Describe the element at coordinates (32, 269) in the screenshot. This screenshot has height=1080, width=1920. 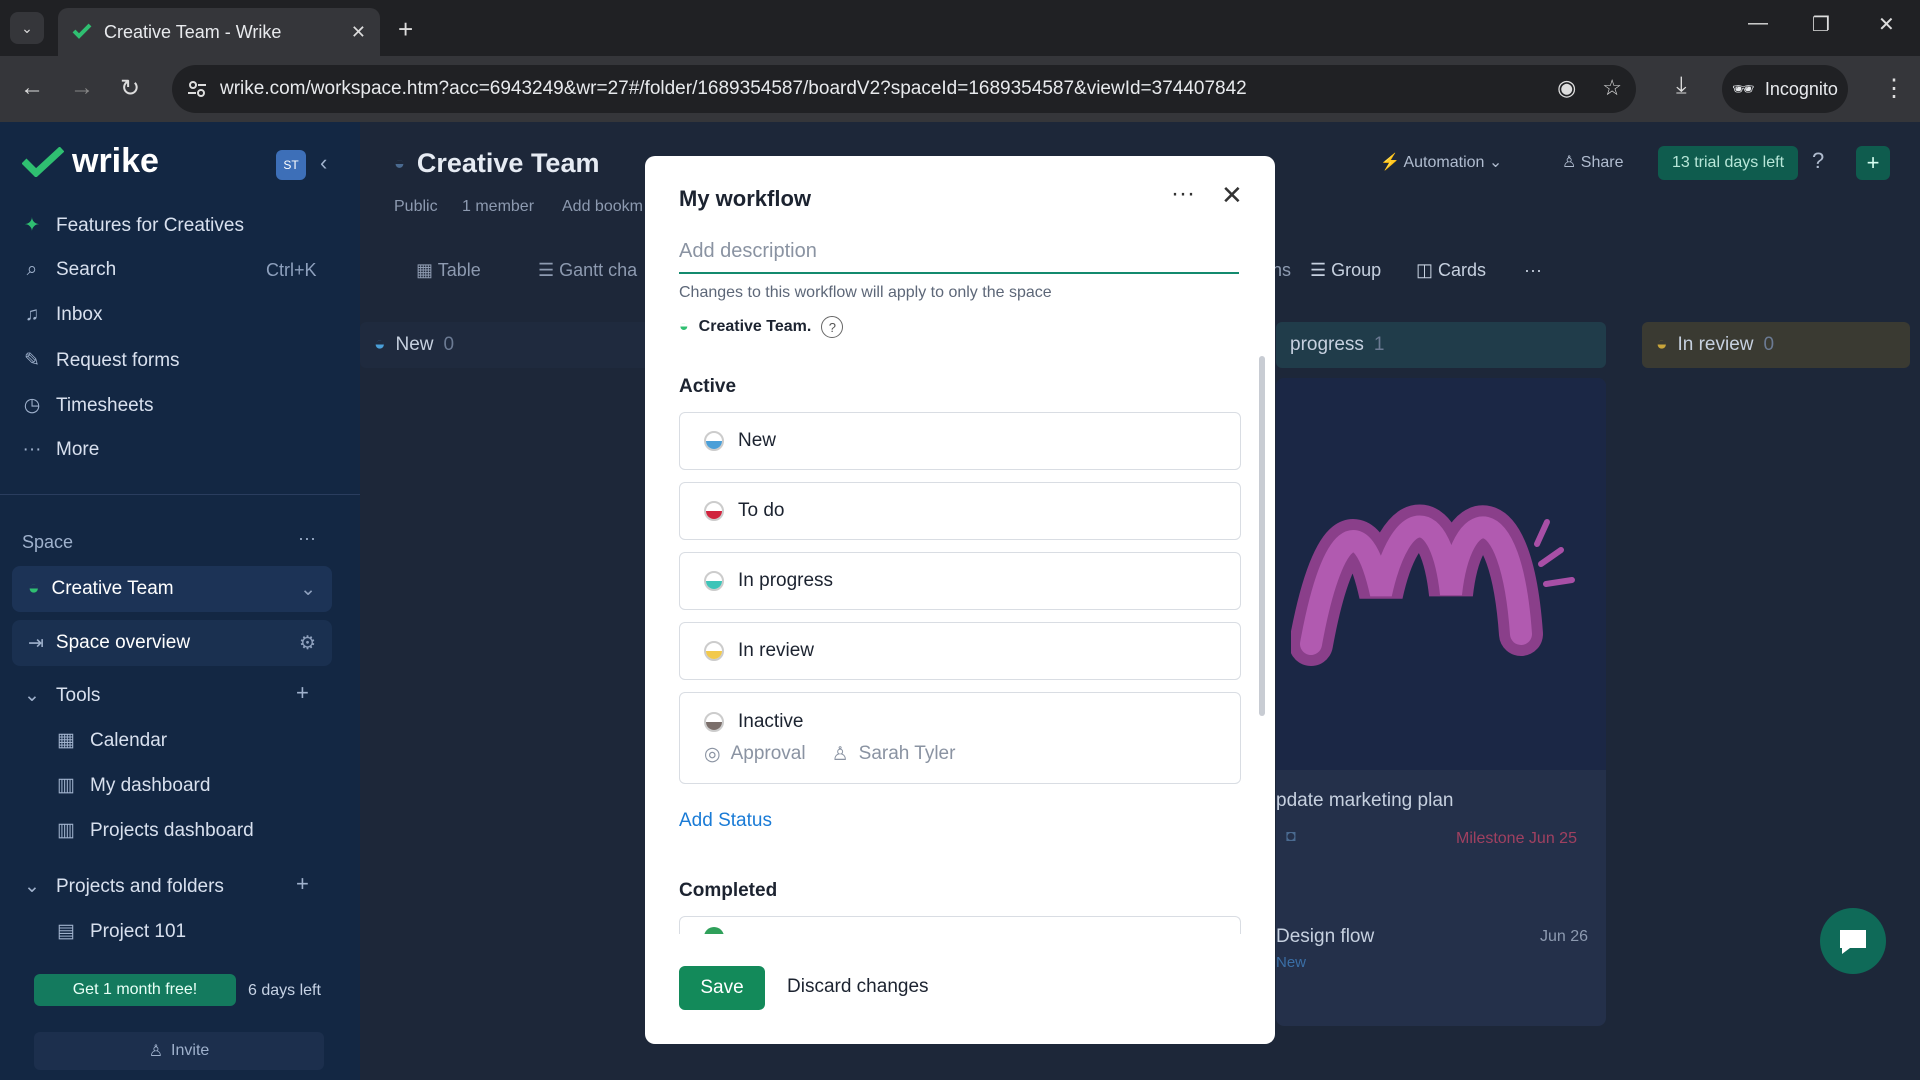
I see `search-icon: ⌕` at that location.